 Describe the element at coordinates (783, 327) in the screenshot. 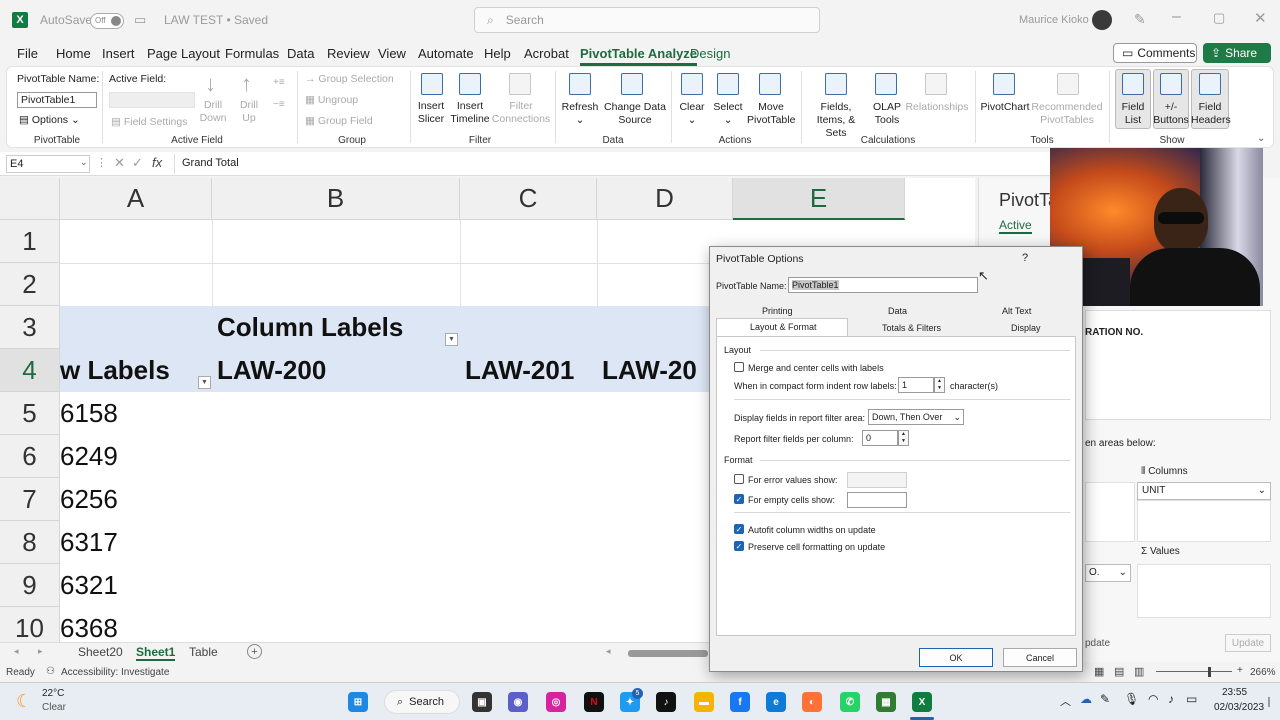

I see `tab-layout-format: Layout & Format` at that location.